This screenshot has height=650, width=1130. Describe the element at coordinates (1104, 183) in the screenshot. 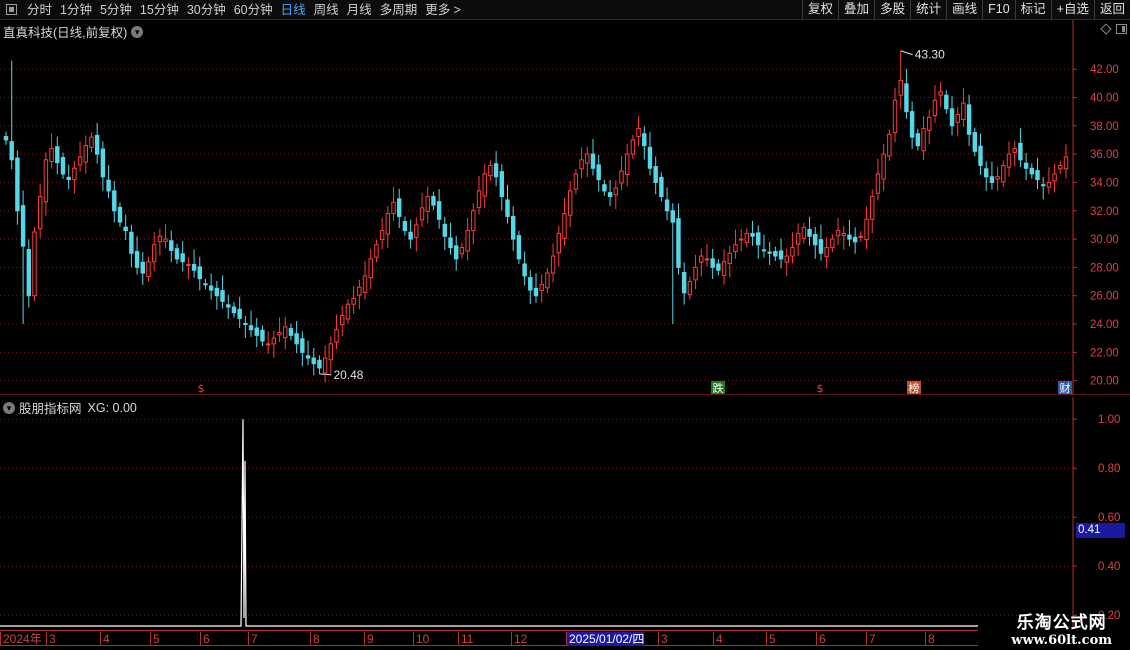

I see `y-tick-label: 34.00` at that location.